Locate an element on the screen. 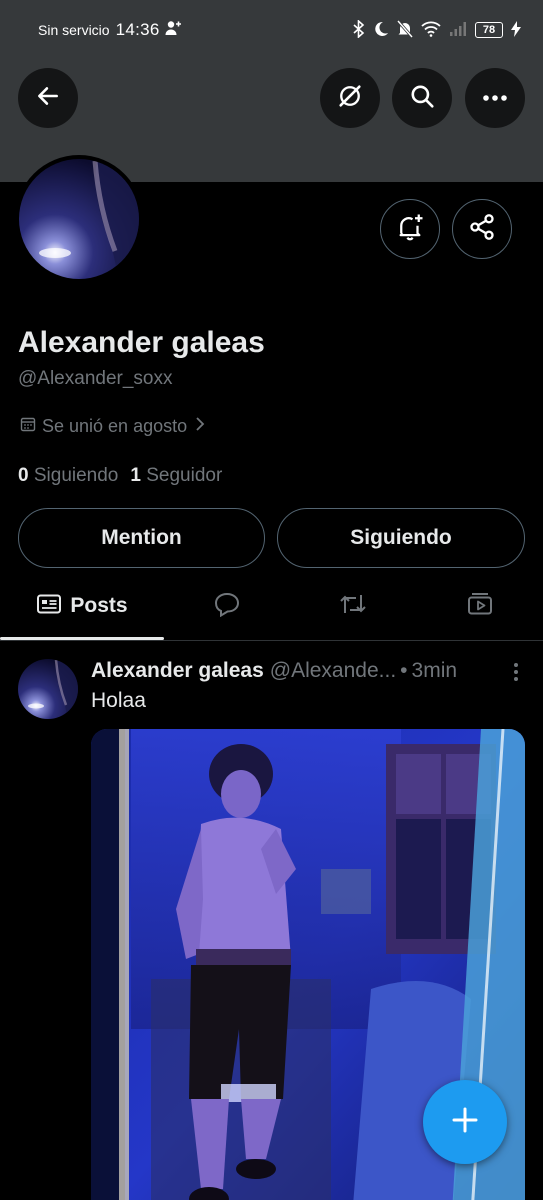 Image resolution: width=543 pixels, height=1200 pixels. tab-posts-label: Posts is located at coordinates (99, 605).